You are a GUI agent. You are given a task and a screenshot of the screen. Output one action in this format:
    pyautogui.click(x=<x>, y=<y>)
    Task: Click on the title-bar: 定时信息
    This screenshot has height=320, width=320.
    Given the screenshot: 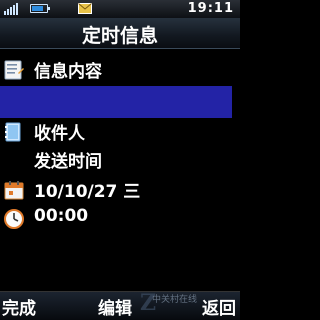 What is the action you would take?
    pyautogui.click(x=120, y=33)
    